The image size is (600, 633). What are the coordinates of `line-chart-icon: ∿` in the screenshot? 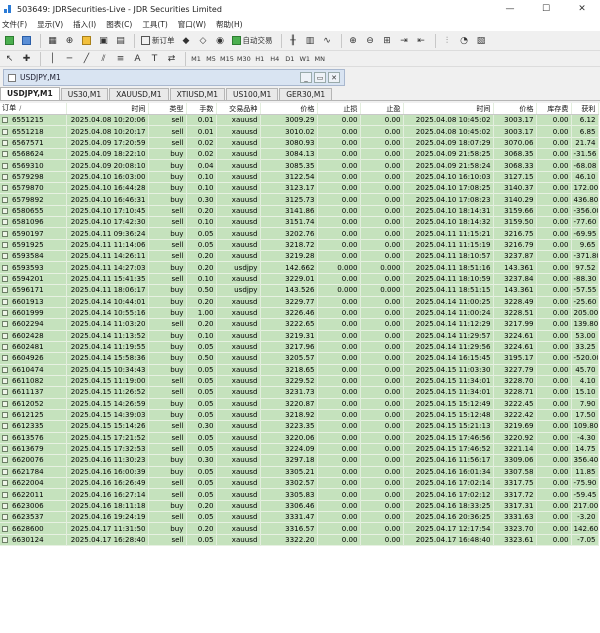 It's located at (327, 40).